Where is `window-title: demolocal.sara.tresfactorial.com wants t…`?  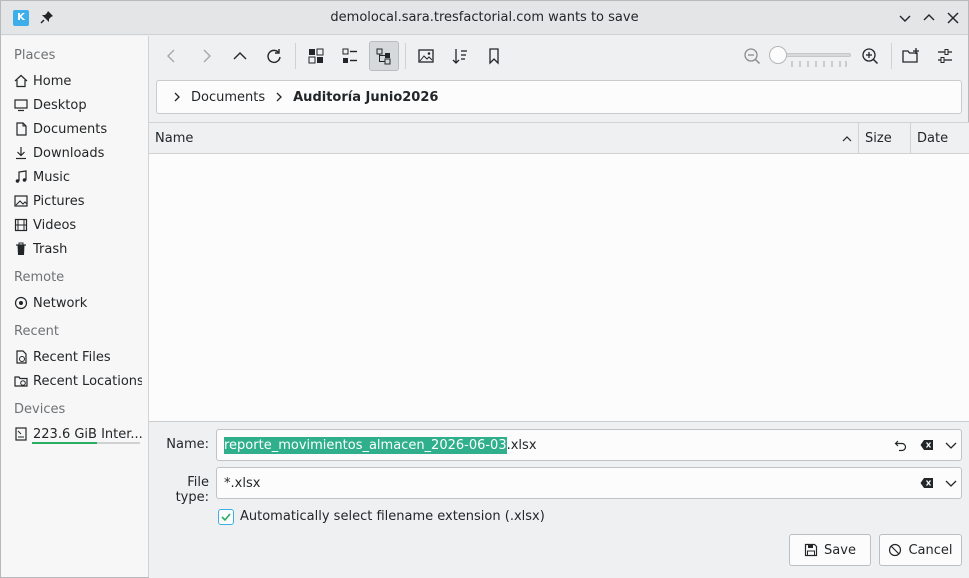
window-title: demolocal.sara.tresfactorial.com wants t… is located at coordinates (484, 17).